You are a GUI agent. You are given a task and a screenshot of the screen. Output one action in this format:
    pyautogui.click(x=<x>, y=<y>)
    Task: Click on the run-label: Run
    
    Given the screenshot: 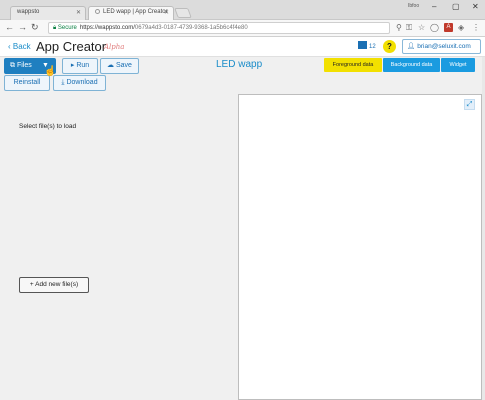 What is the action you would take?
    pyautogui.click(x=83, y=65)
    